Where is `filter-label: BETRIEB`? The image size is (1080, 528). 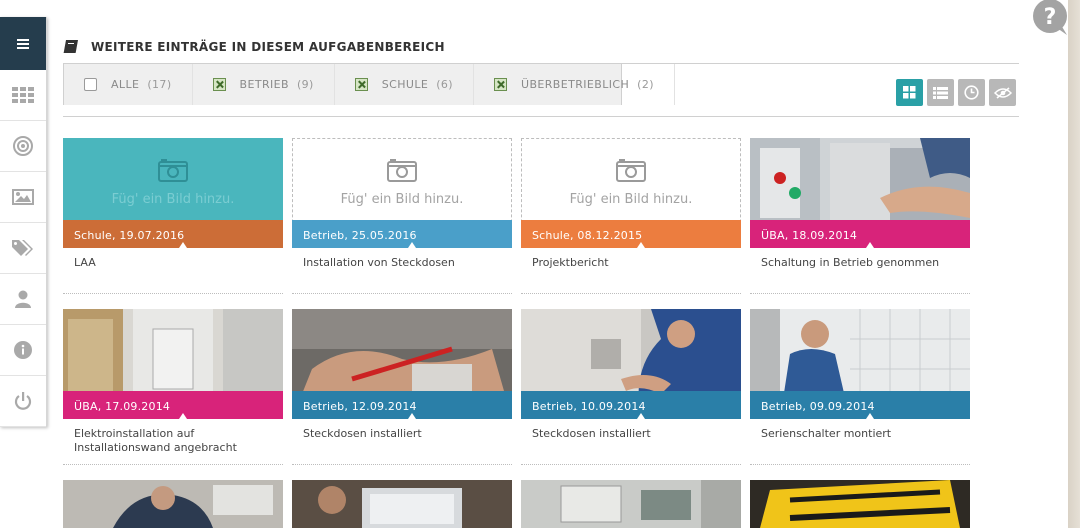
filter-label: BETRIEB is located at coordinates (264, 84).